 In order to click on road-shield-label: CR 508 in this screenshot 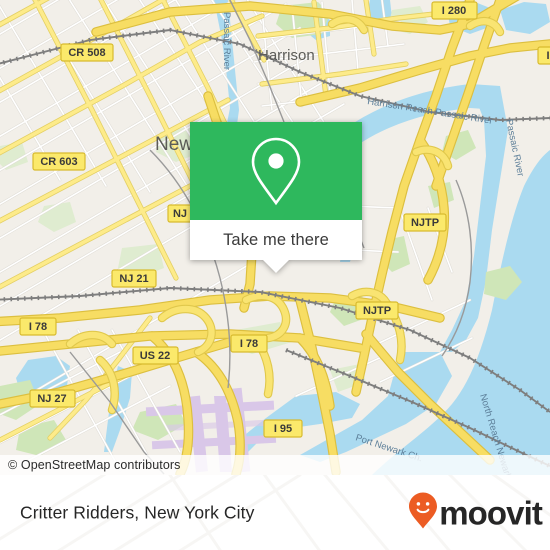, I will do `click(86, 53)`.